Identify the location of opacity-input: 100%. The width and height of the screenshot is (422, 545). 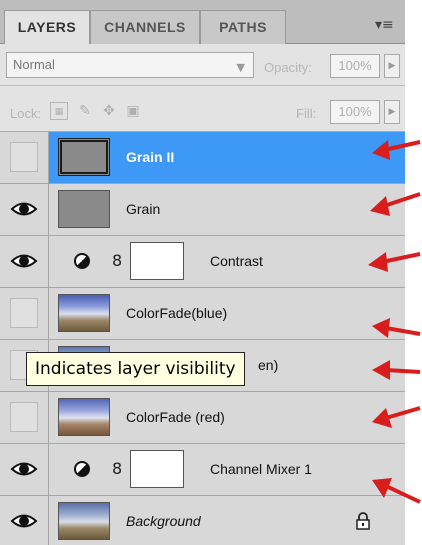
(355, 66).